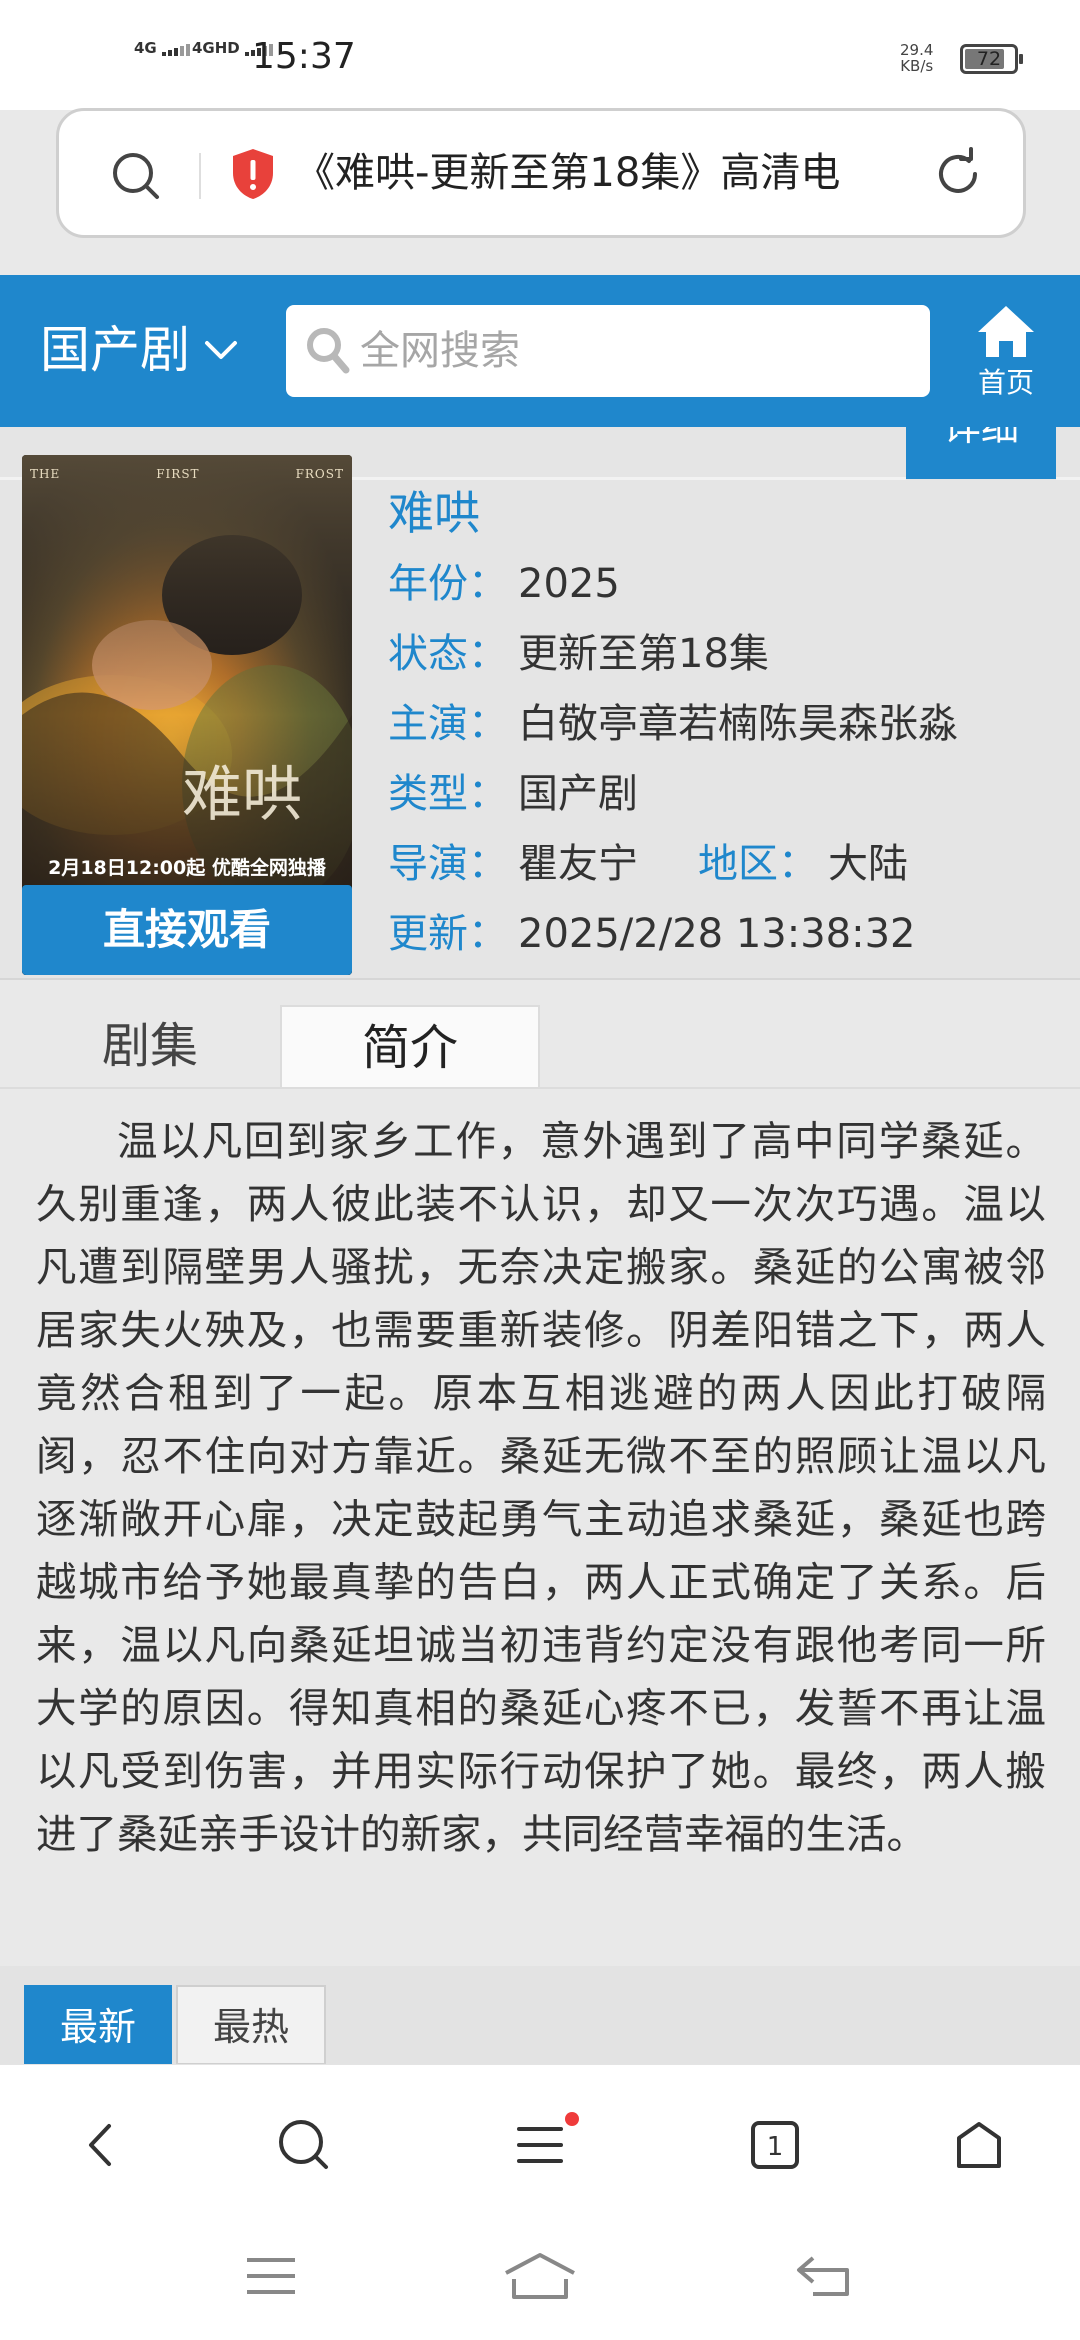 The width and height of the screenshot is (1080, 2340). I want to click on tab-count: 1, so click(775, 2147).